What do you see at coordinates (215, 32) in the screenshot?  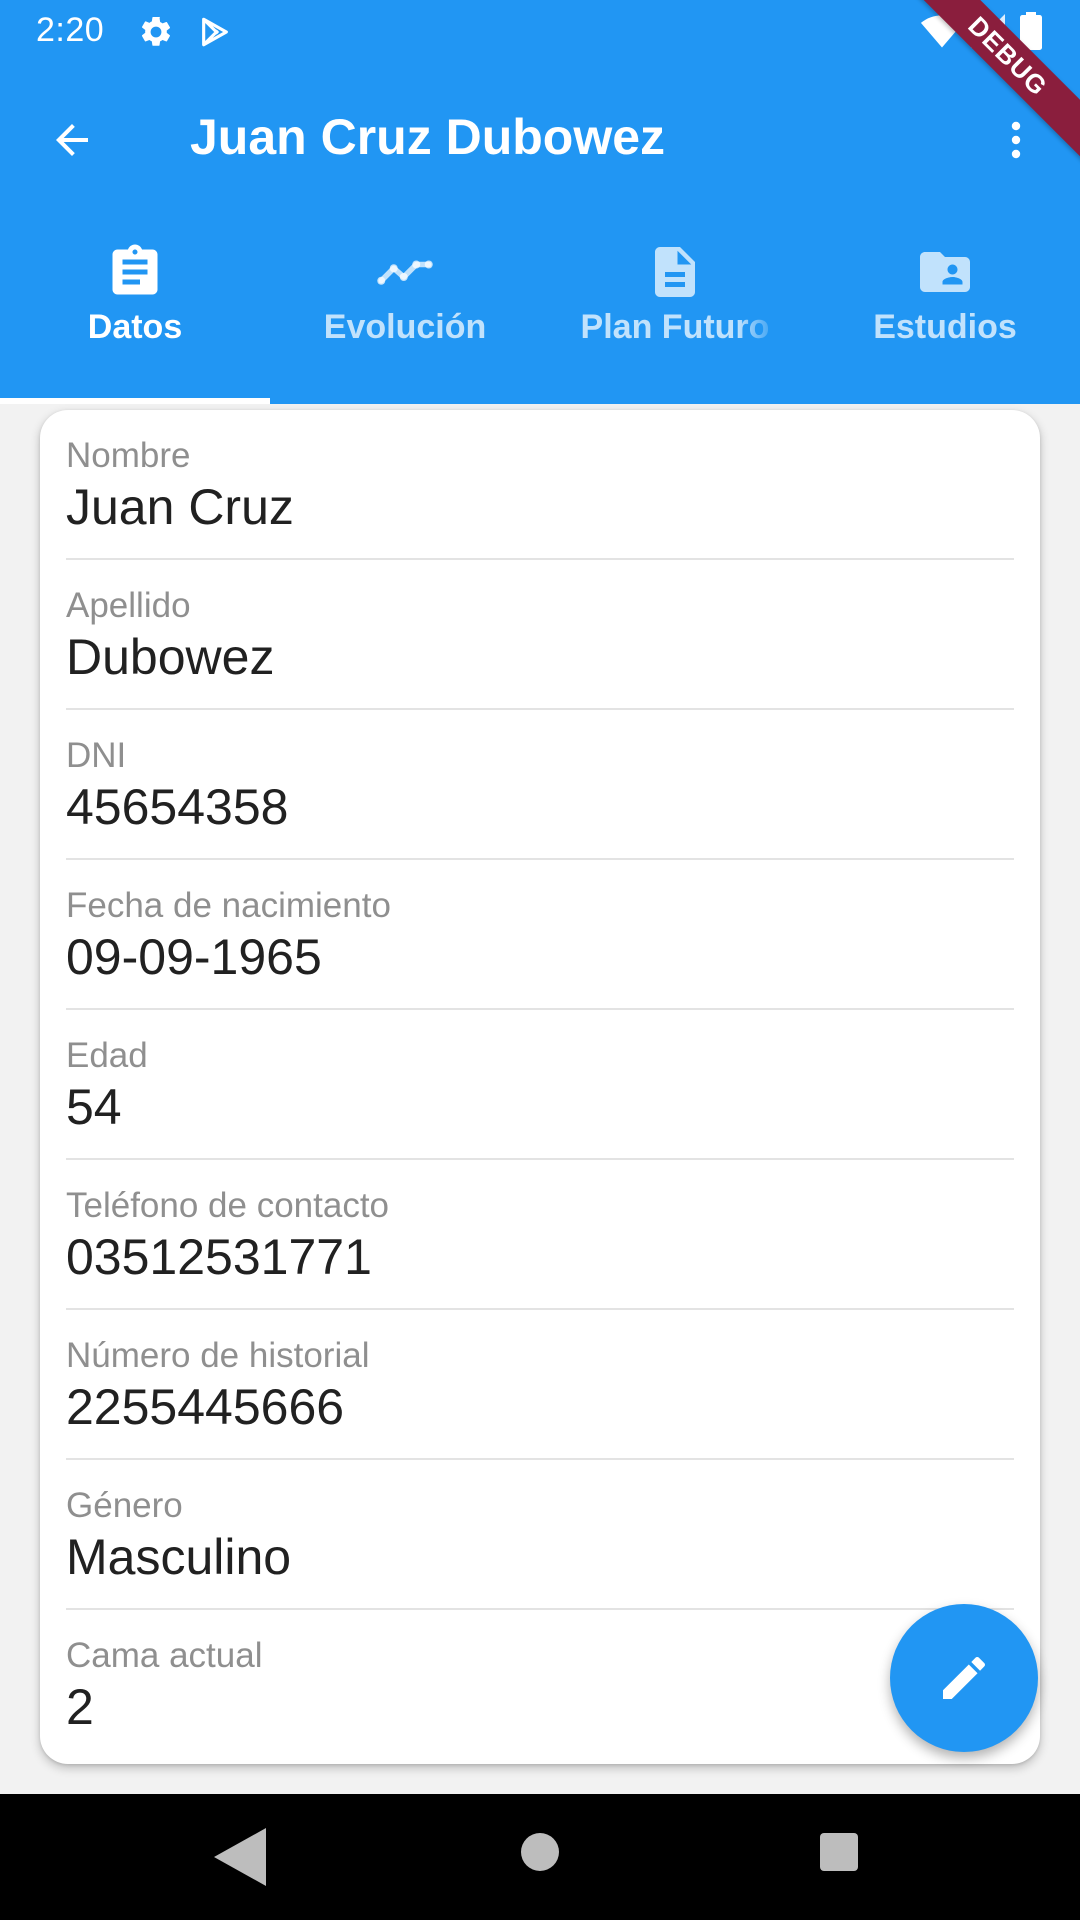 I see `play-store-icon` at bounding box center [215, 32].